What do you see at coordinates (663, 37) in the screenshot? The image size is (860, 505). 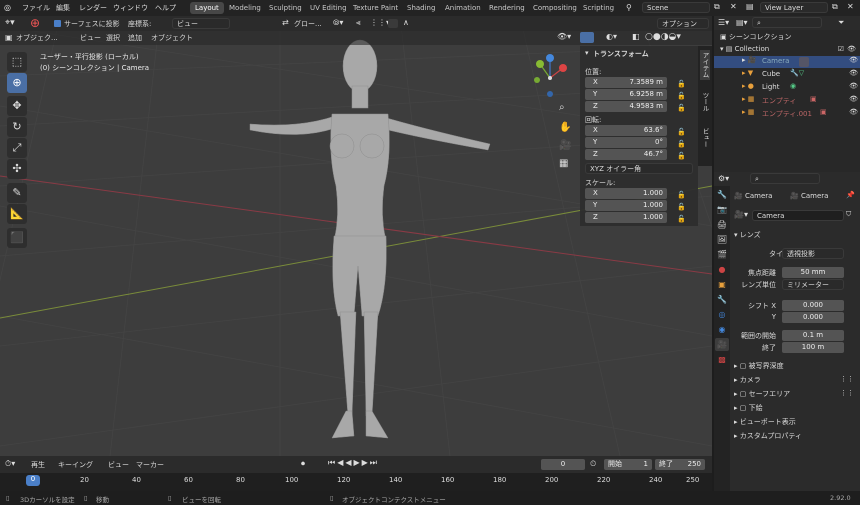 I see `shading-modes-icon: ○●◑◒▾` at bounding box center [663, 37].